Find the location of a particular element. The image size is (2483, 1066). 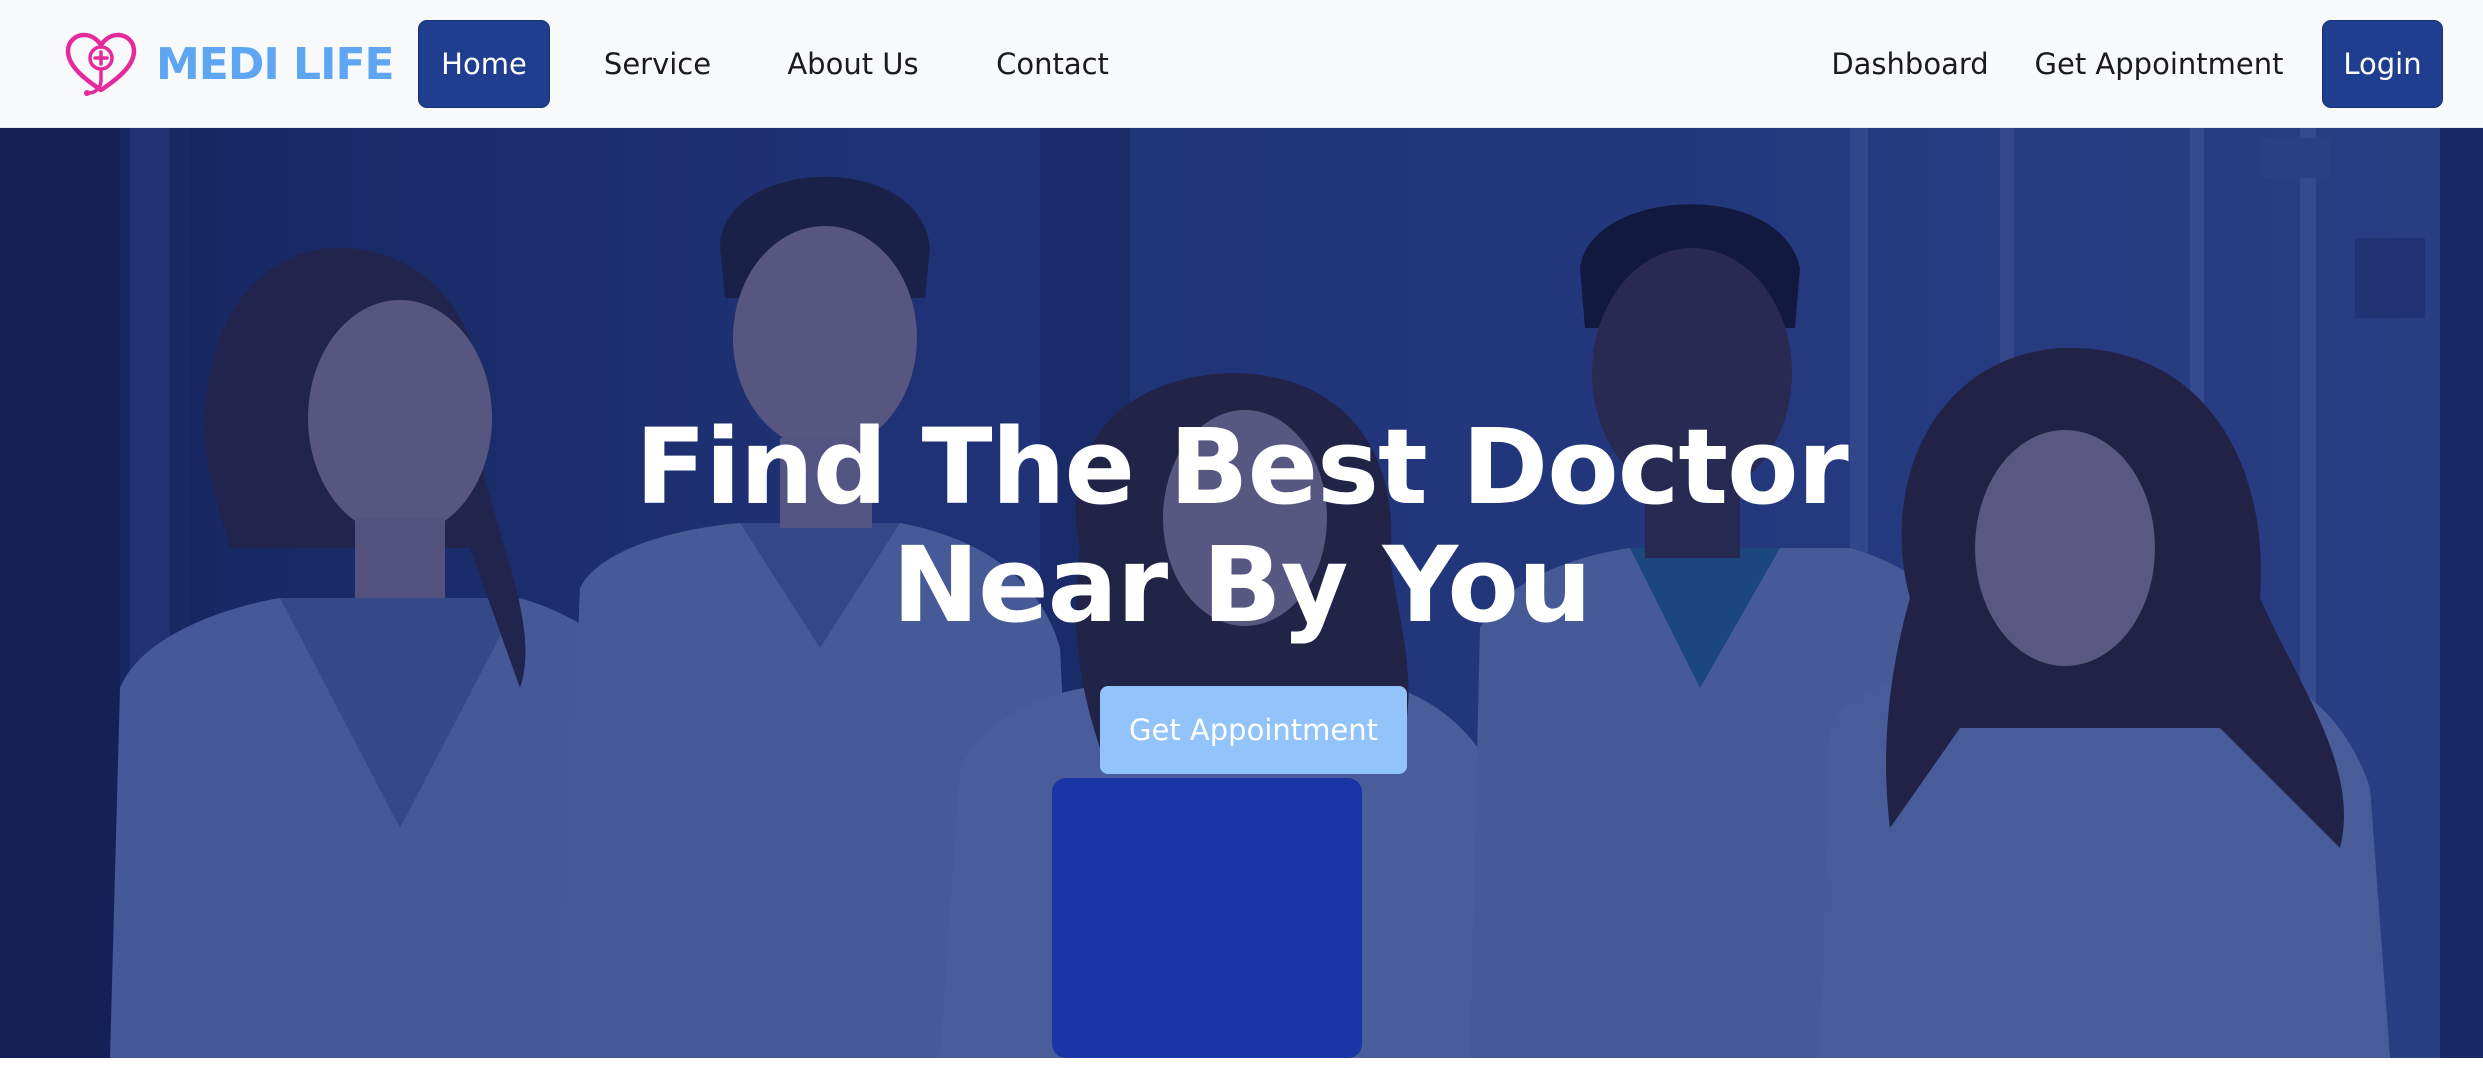

brand-logo-link: MEDI LIFE is located at coordinates (228, 64).